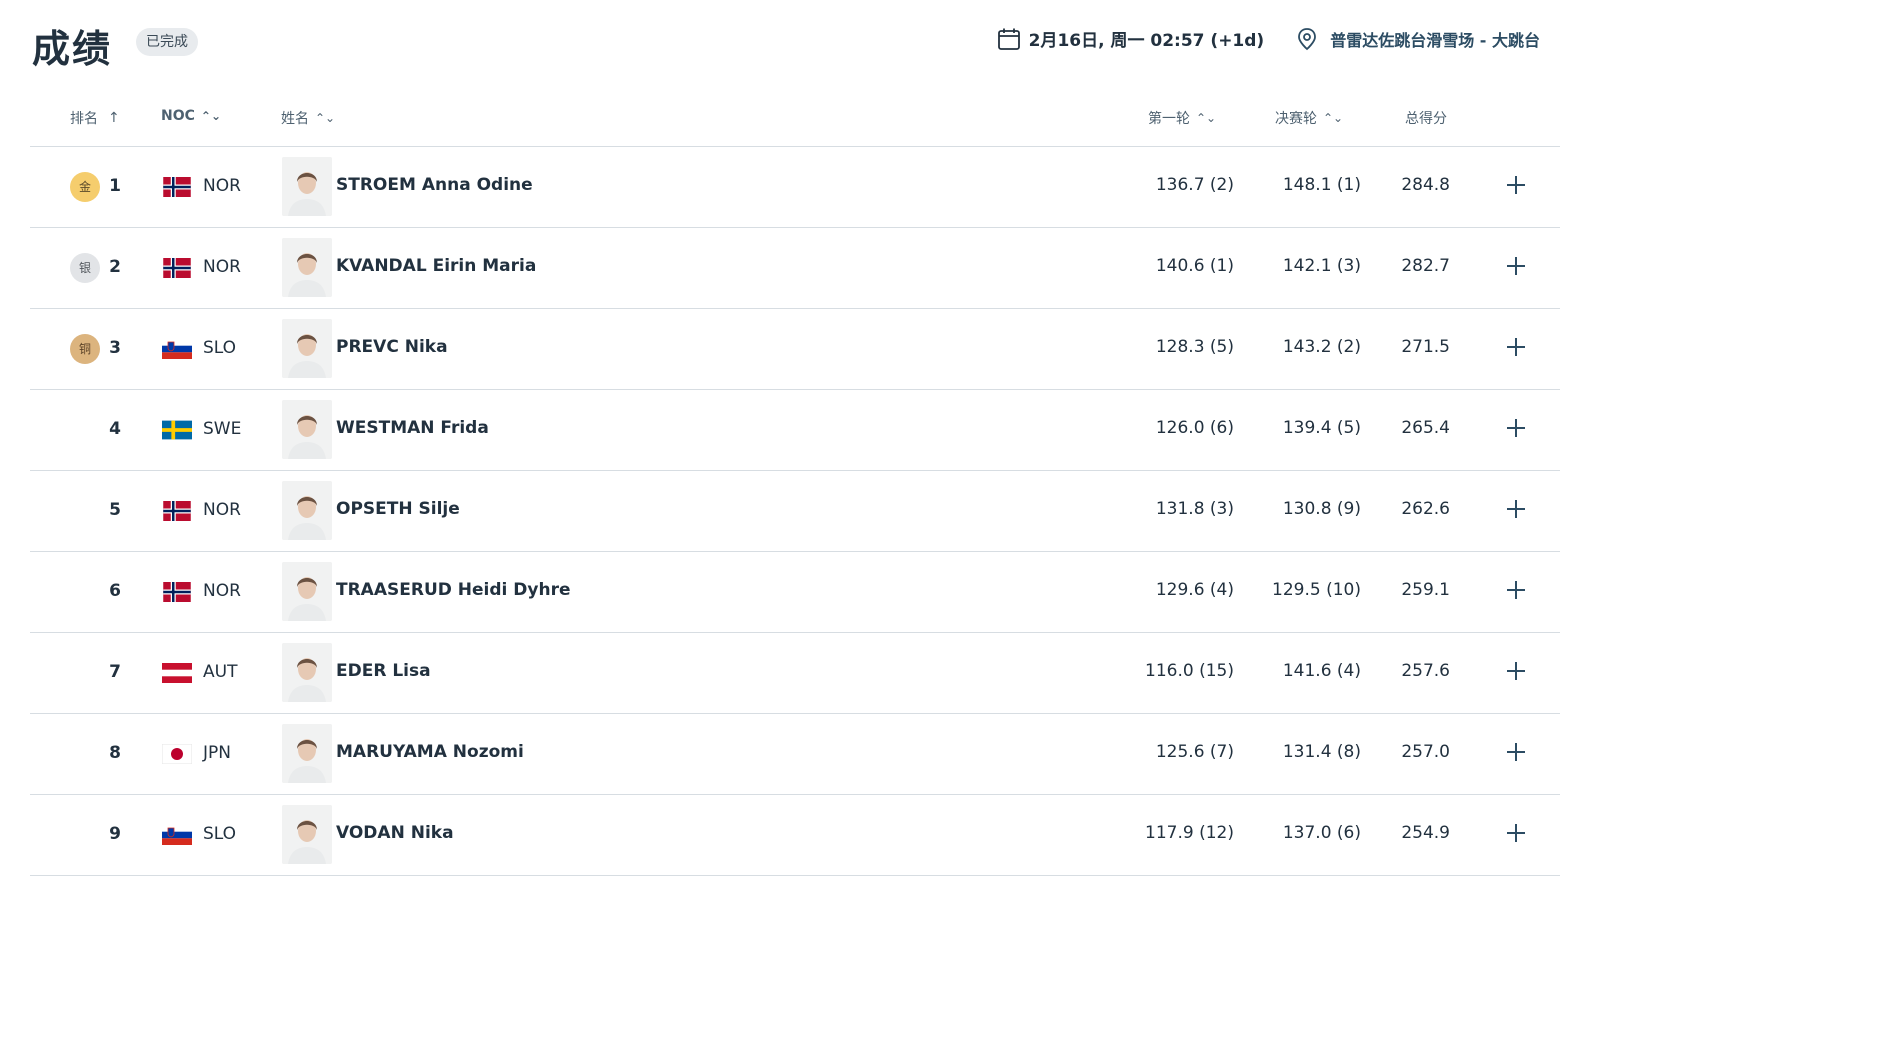 The height and width of the screenshot is (1048, 1882). I want to click on column-label-noc: NOC, so click(178, 116).